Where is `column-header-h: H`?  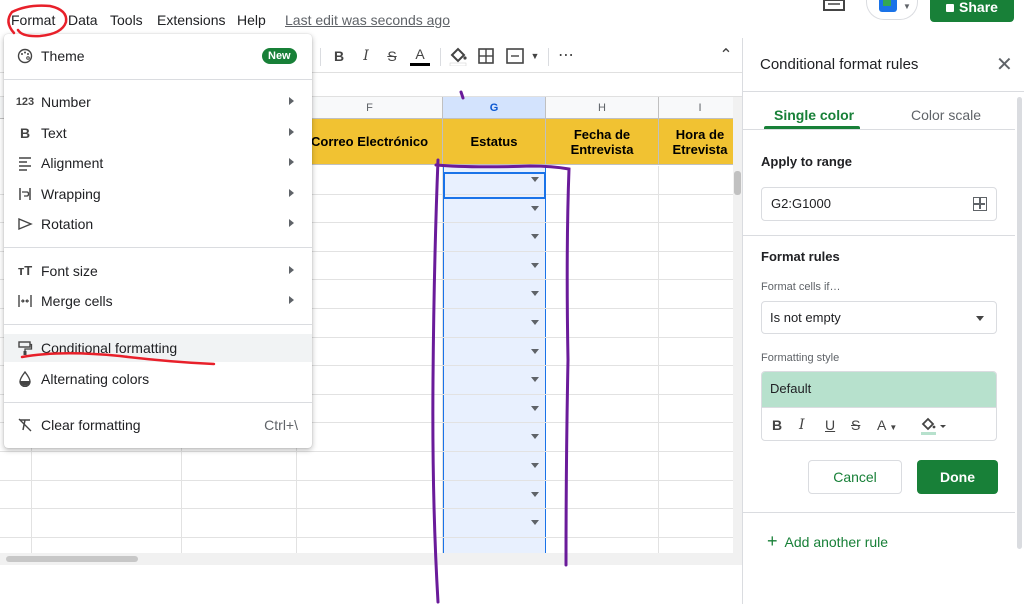 column-header-h: H is located at coordinates (602, 108).